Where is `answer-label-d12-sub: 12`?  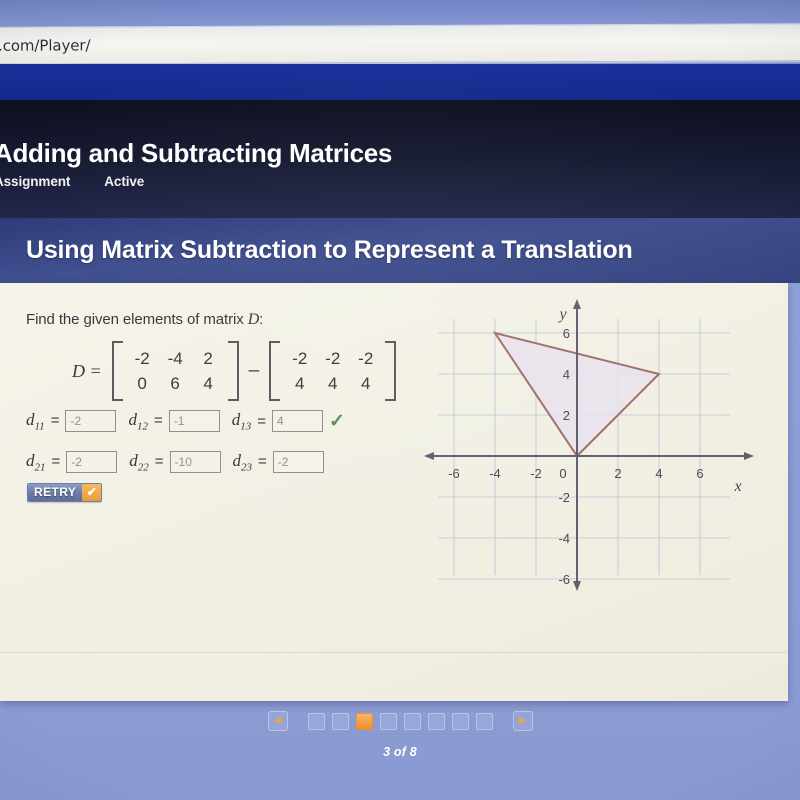 answer-label-d12-sub: 12 is located at coordinates (142, 426).